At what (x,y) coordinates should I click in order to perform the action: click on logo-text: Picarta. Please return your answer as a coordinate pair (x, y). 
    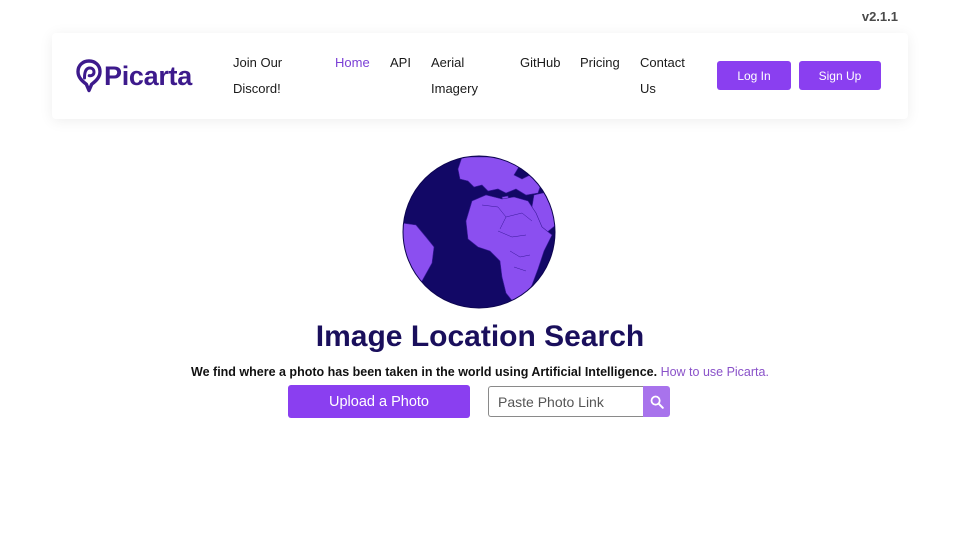
    Looking at the image, I should click on (148, 76).